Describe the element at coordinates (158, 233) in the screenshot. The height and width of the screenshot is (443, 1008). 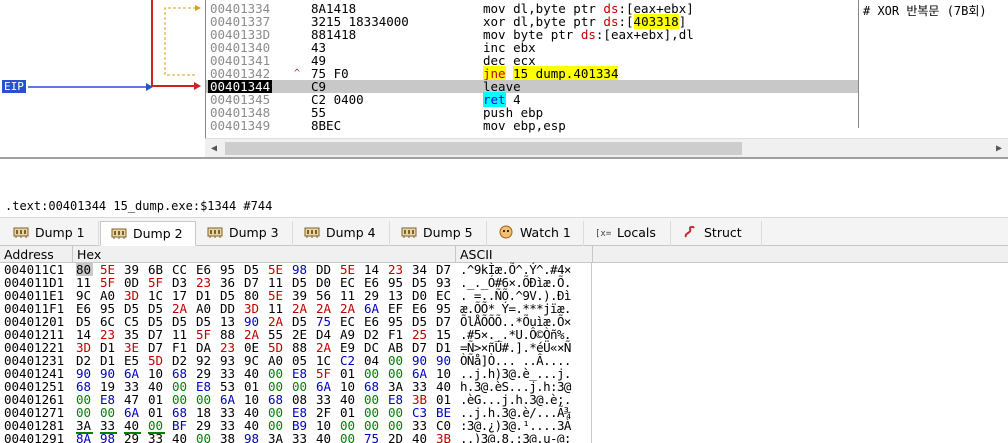
I see `tab-label: Dump 2` at that location.